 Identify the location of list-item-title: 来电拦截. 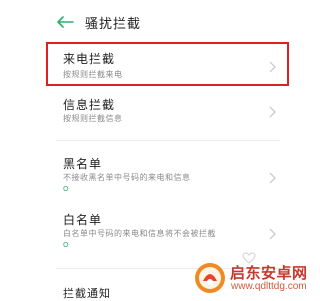
(89, 59).